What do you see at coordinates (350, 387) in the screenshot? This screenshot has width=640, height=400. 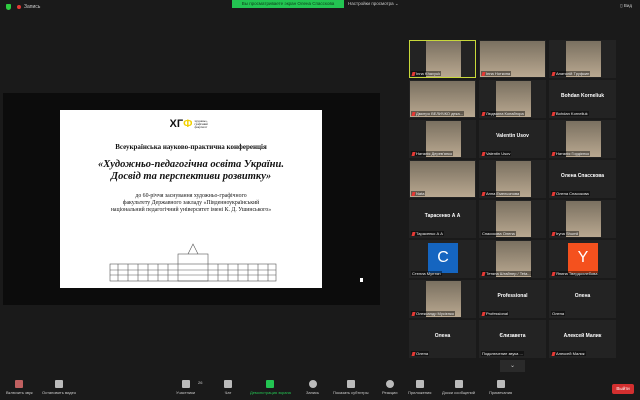 I see `captions-button: Показать субтитры` at bounding box center [350, 387].